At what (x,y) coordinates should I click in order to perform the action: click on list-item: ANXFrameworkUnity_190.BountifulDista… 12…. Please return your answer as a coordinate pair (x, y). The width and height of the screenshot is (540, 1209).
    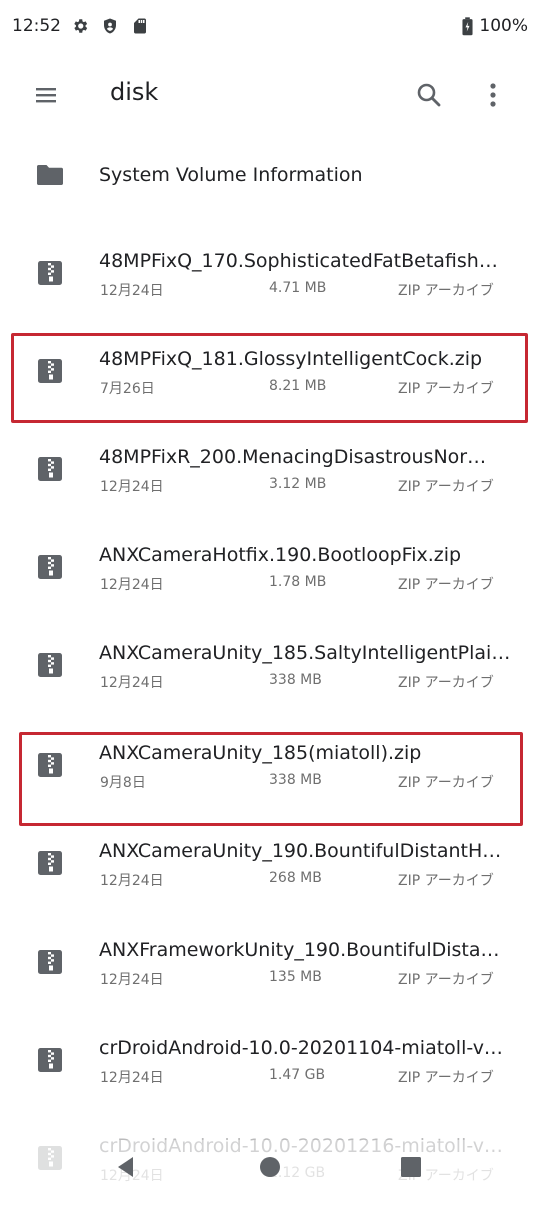
    Looking at the image, I should click on (270, 964).